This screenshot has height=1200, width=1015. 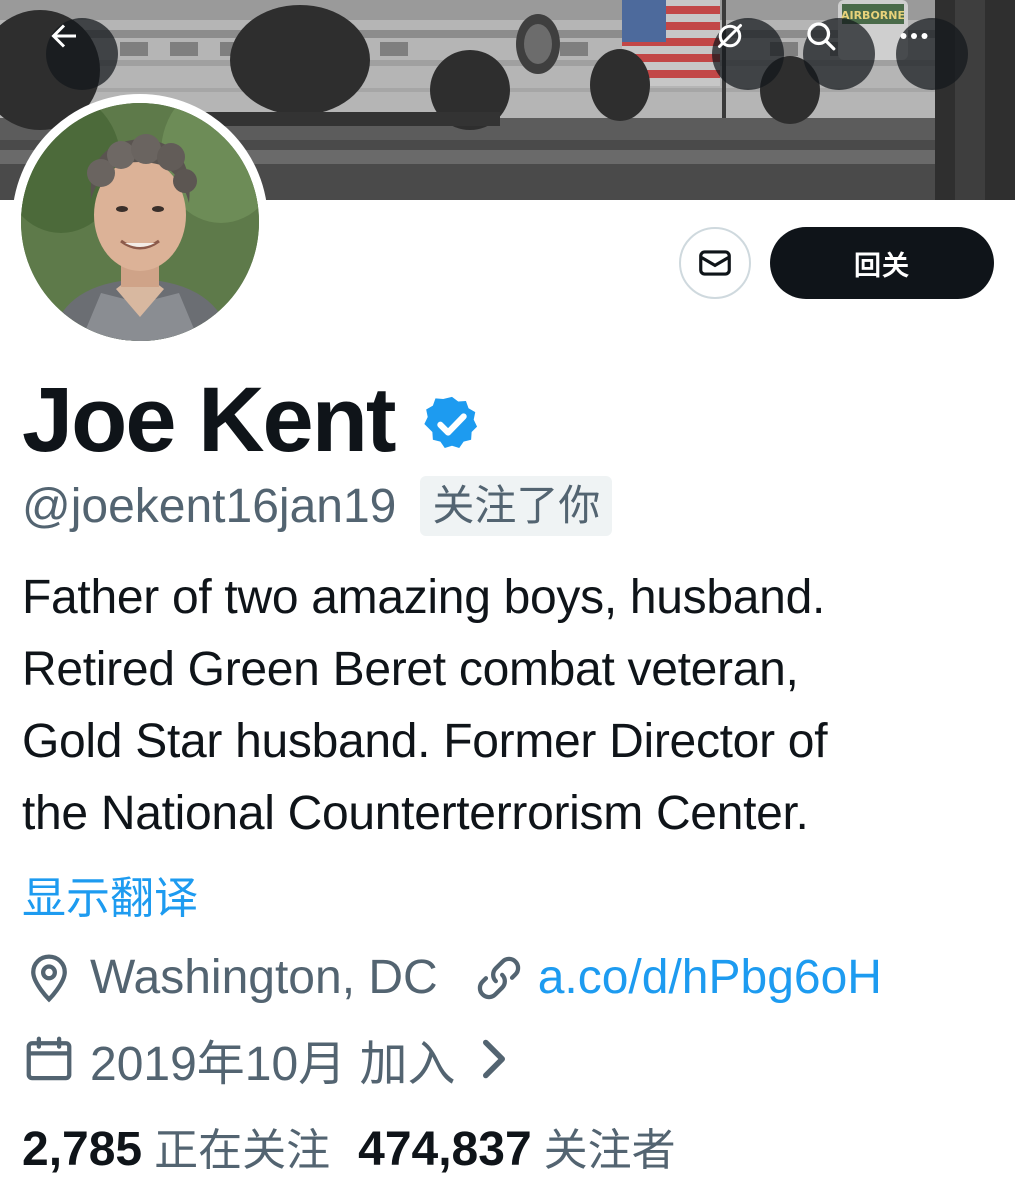 What do you see at coordinates (209, 420) in the screenshot?
I see `display-name: Joe Kent` at bounding box center [209, 420].